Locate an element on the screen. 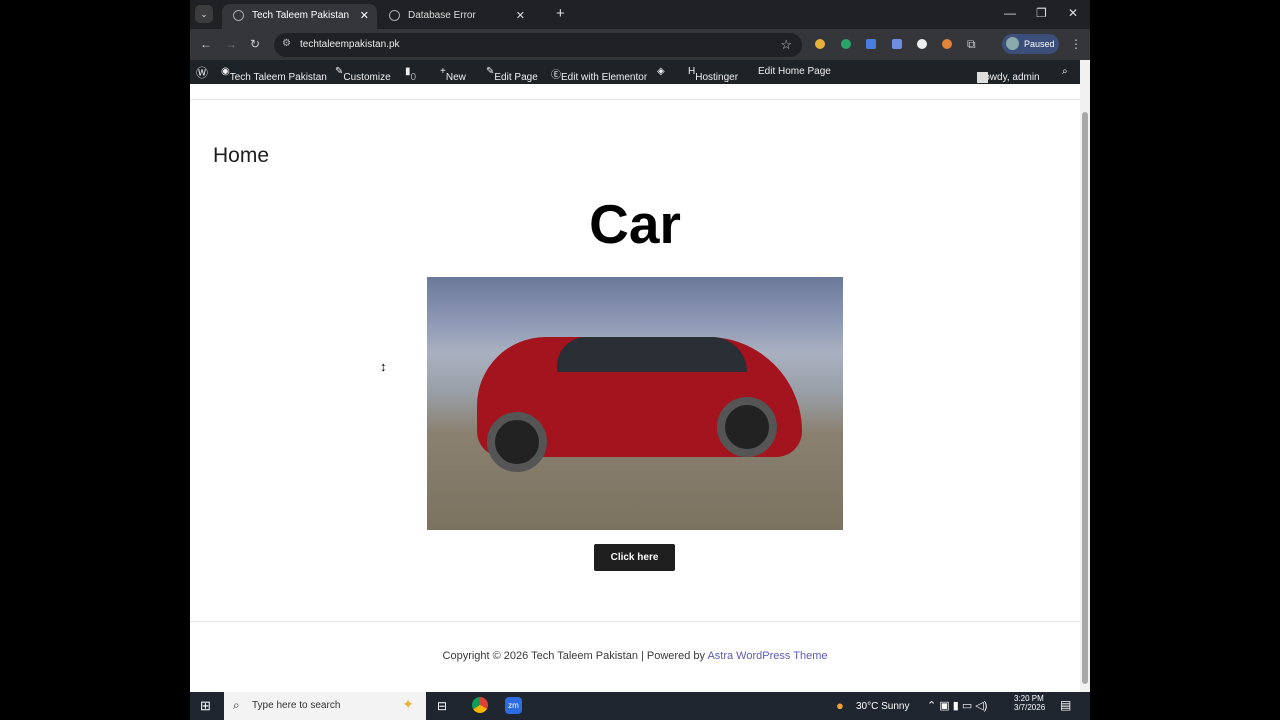  extensions-puzzle-icon: ⧉ is located at coordinates (971, 44).